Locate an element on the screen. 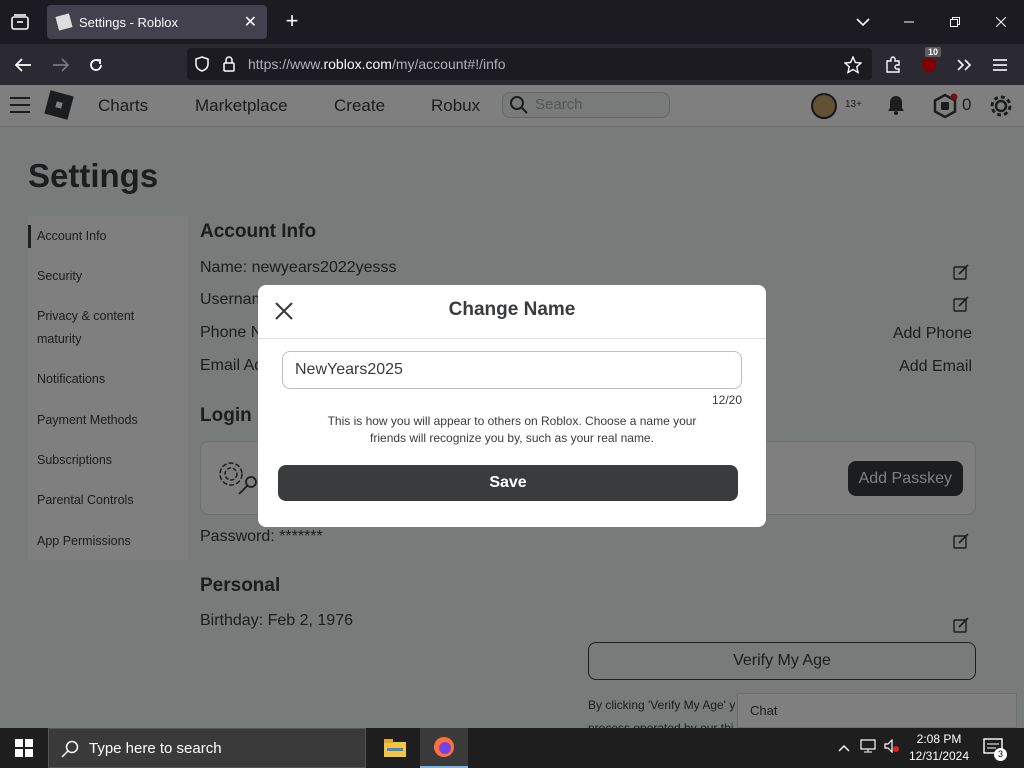 This screenshot has height=768, width=1024. restore-icon is located at coordinates (955, 22).